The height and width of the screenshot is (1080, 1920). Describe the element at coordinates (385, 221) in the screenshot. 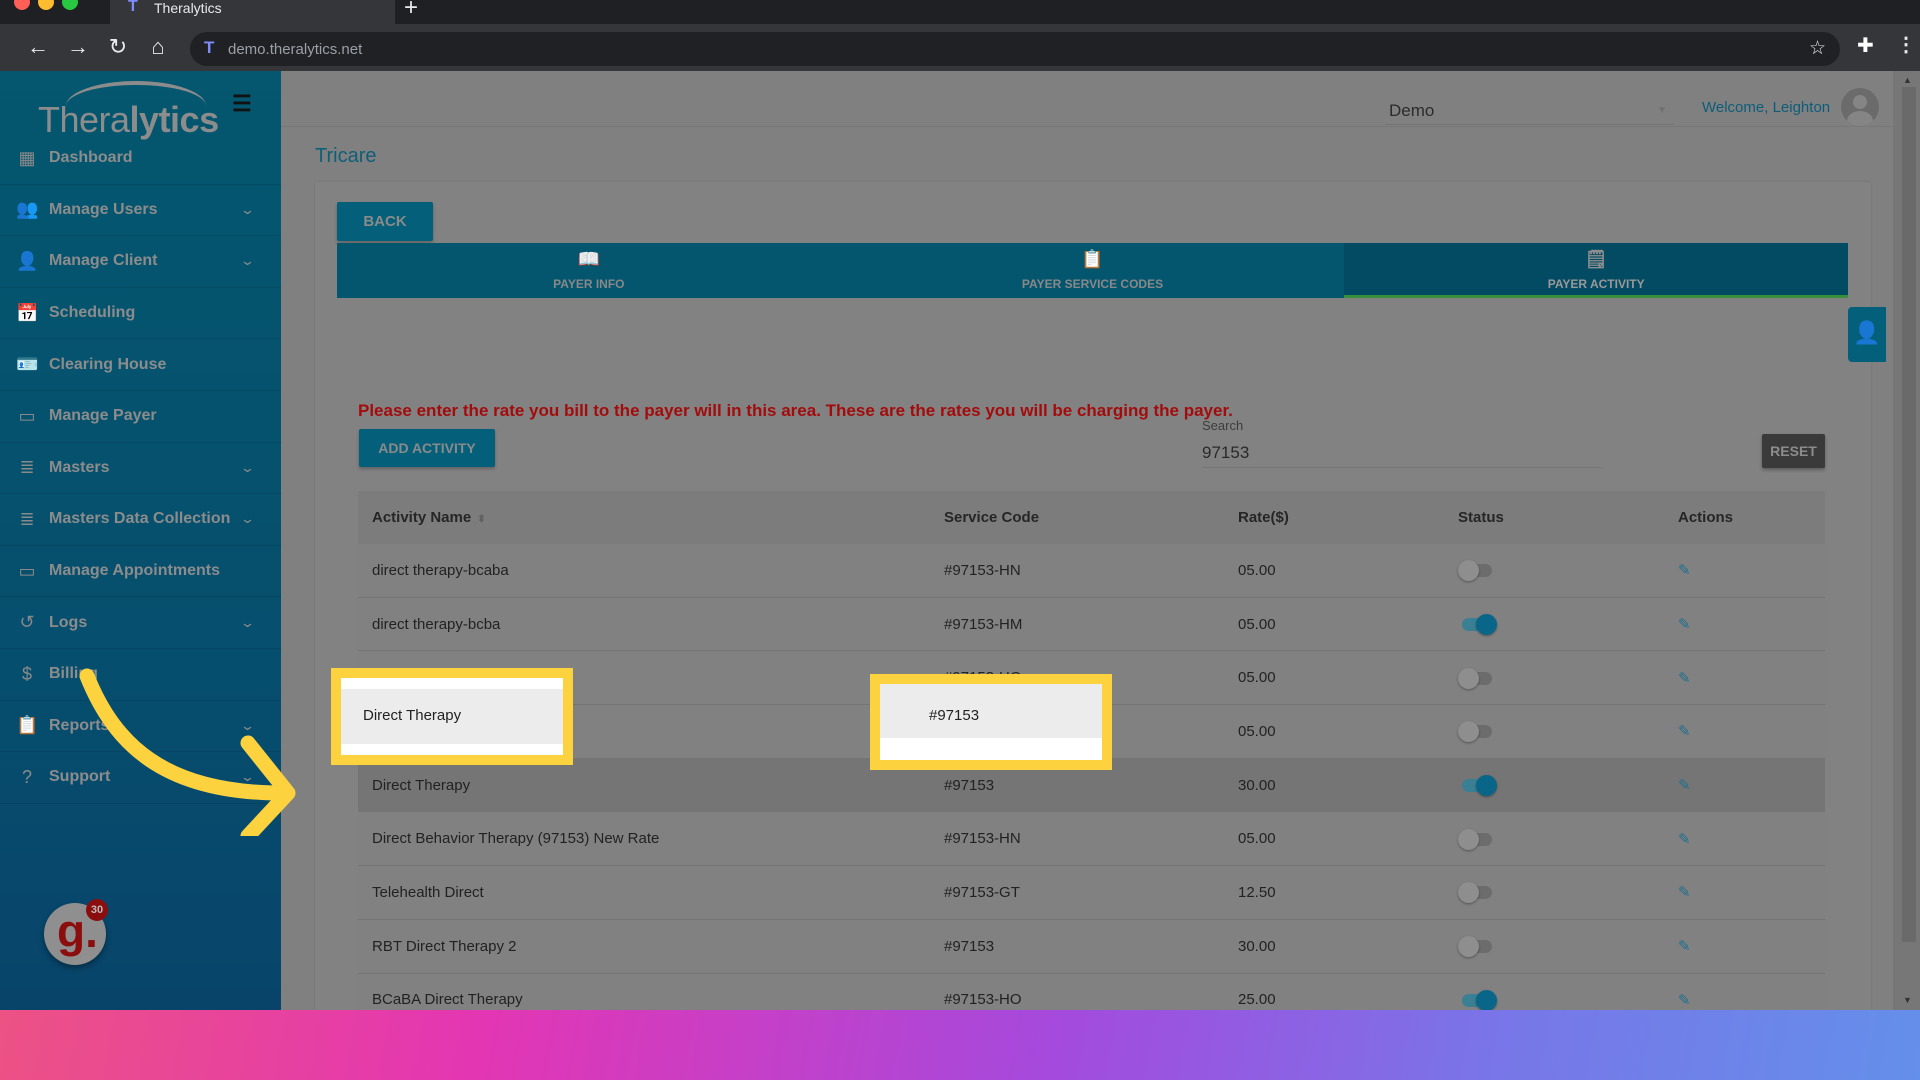

I see `back-button: BACK` at that location.